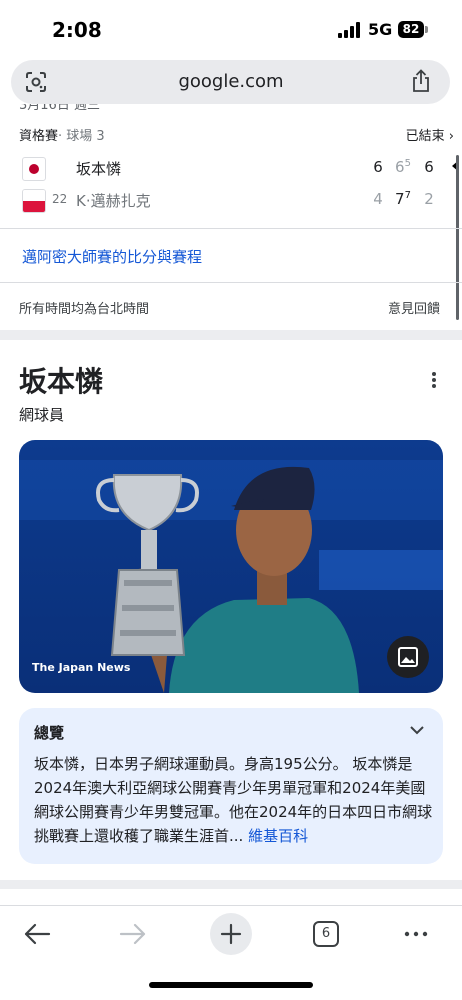 The width and height of the screenshot is (462, 1000). I want to click on set-score-1-1: 6, so click(378, 167).